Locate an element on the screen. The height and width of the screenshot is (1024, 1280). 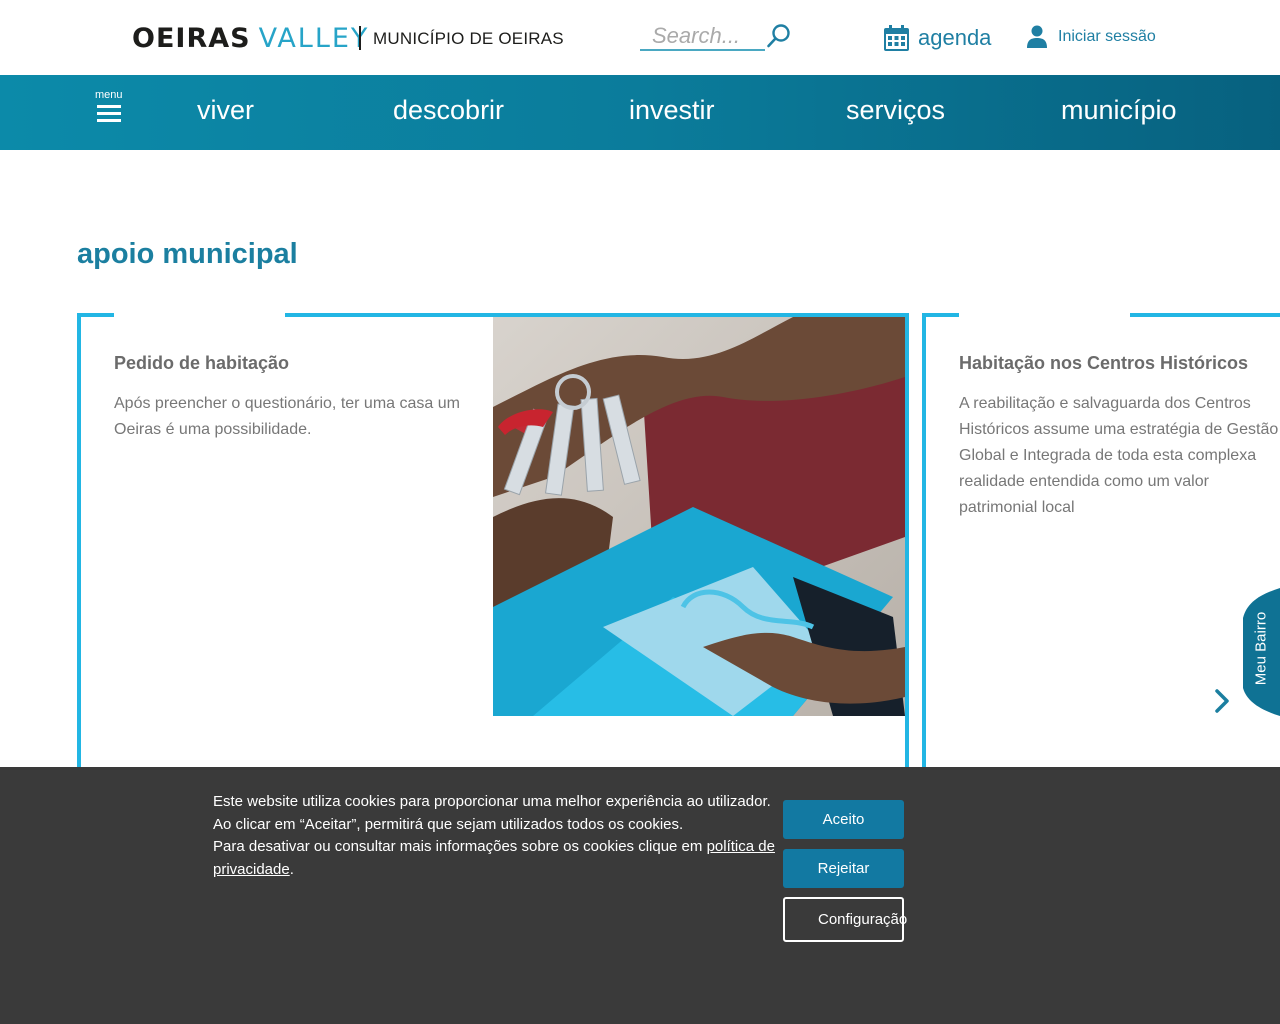
login-link: Iniciar sessão is located at coordinates (1091, 37).